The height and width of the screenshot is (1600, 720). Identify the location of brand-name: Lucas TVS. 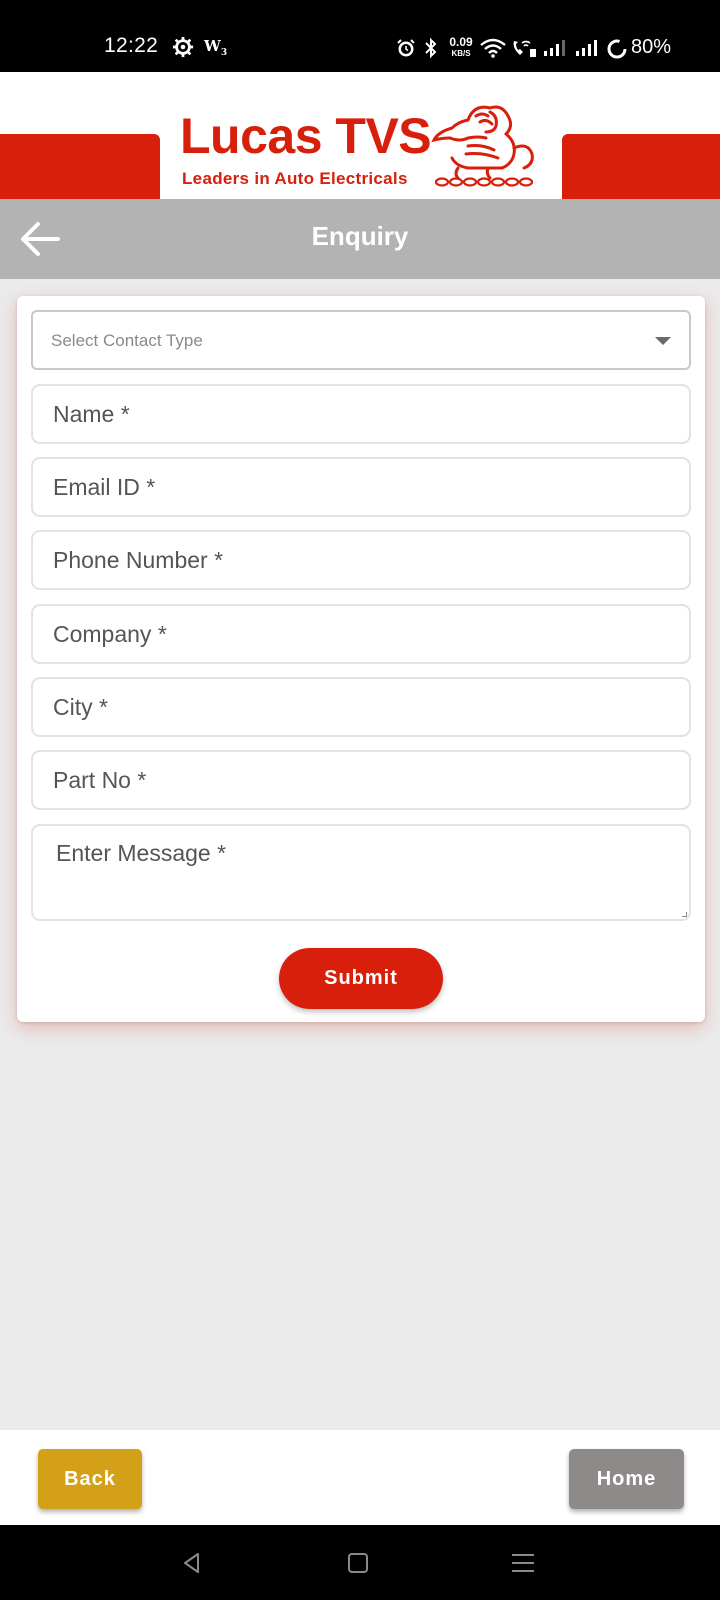
(306, 136).